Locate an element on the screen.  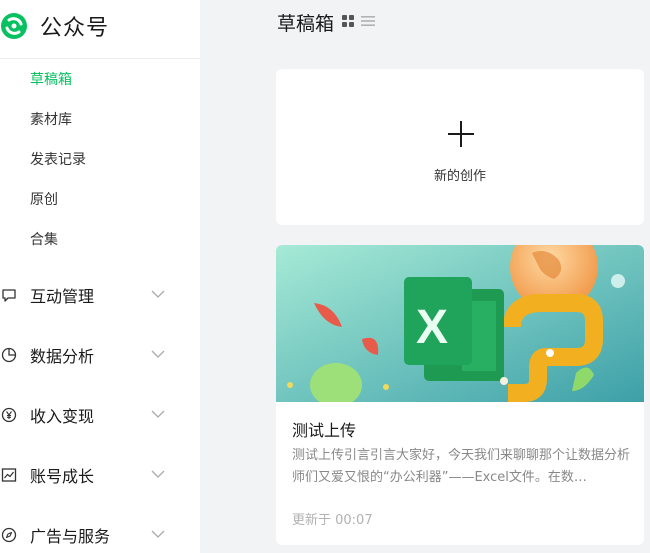
pie-chart-icon is located at coordinates (9, 355).